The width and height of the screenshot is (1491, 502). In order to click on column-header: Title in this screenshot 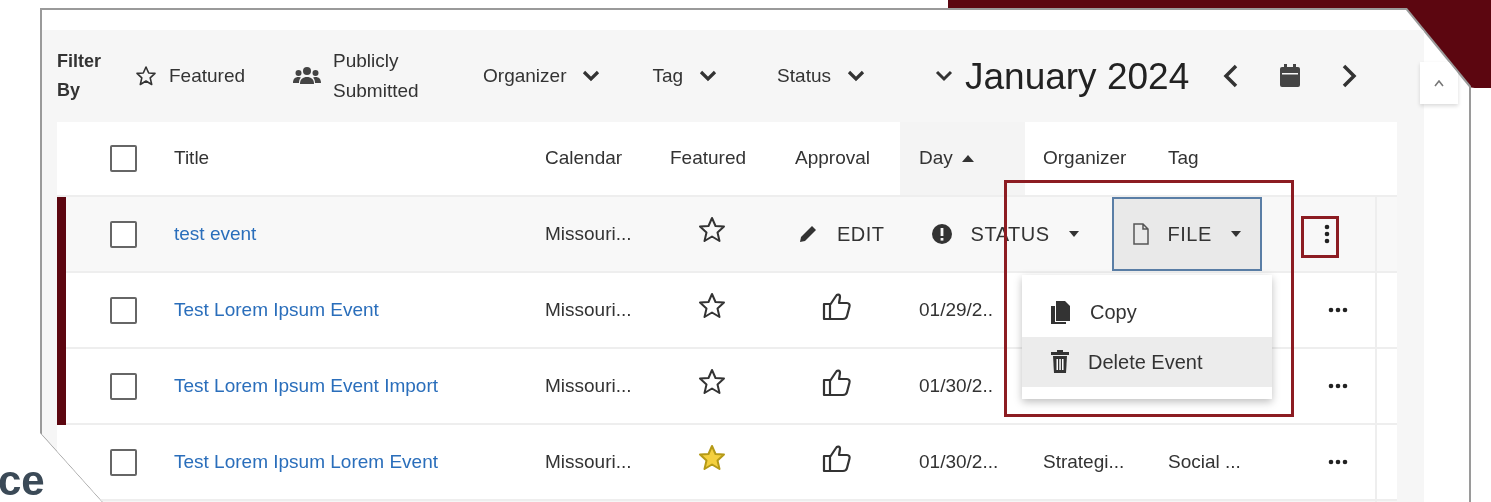, I will do `click(359, 158)`.